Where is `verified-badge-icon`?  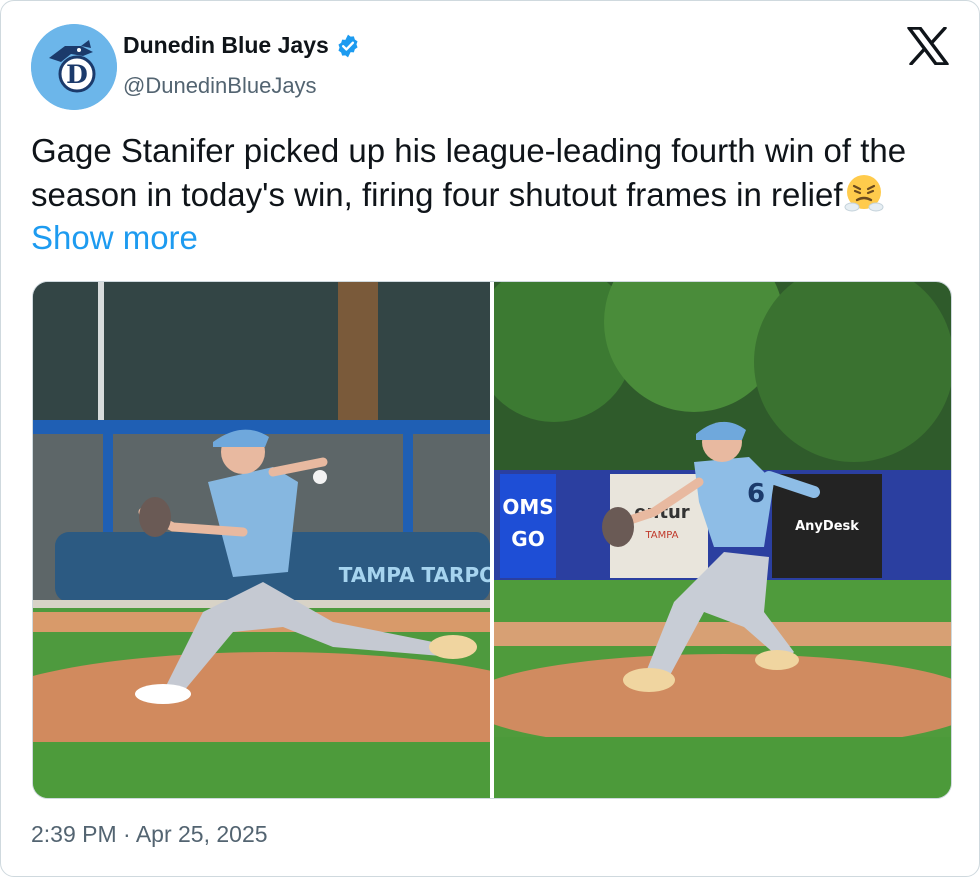 verified-badge-icon is located at coordinates (348, 45).